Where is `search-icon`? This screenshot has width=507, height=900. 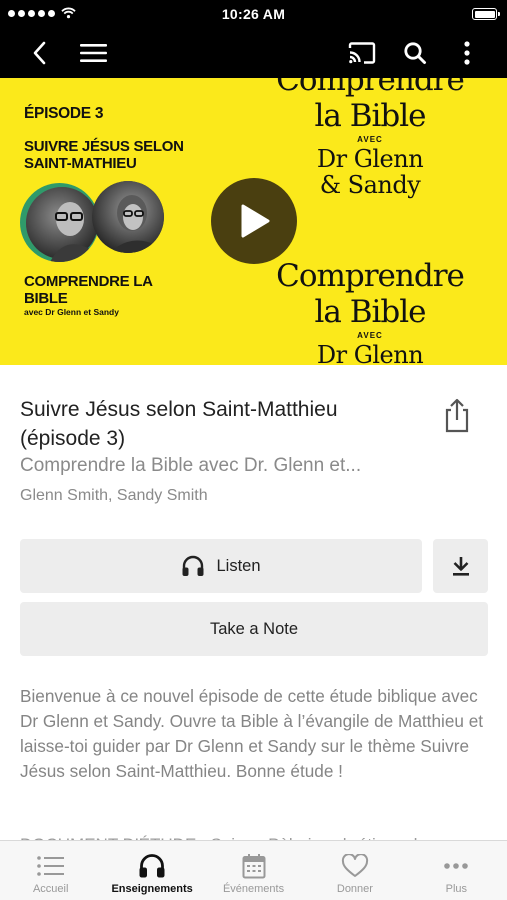 search-icon is located at coordinates (415, 53).